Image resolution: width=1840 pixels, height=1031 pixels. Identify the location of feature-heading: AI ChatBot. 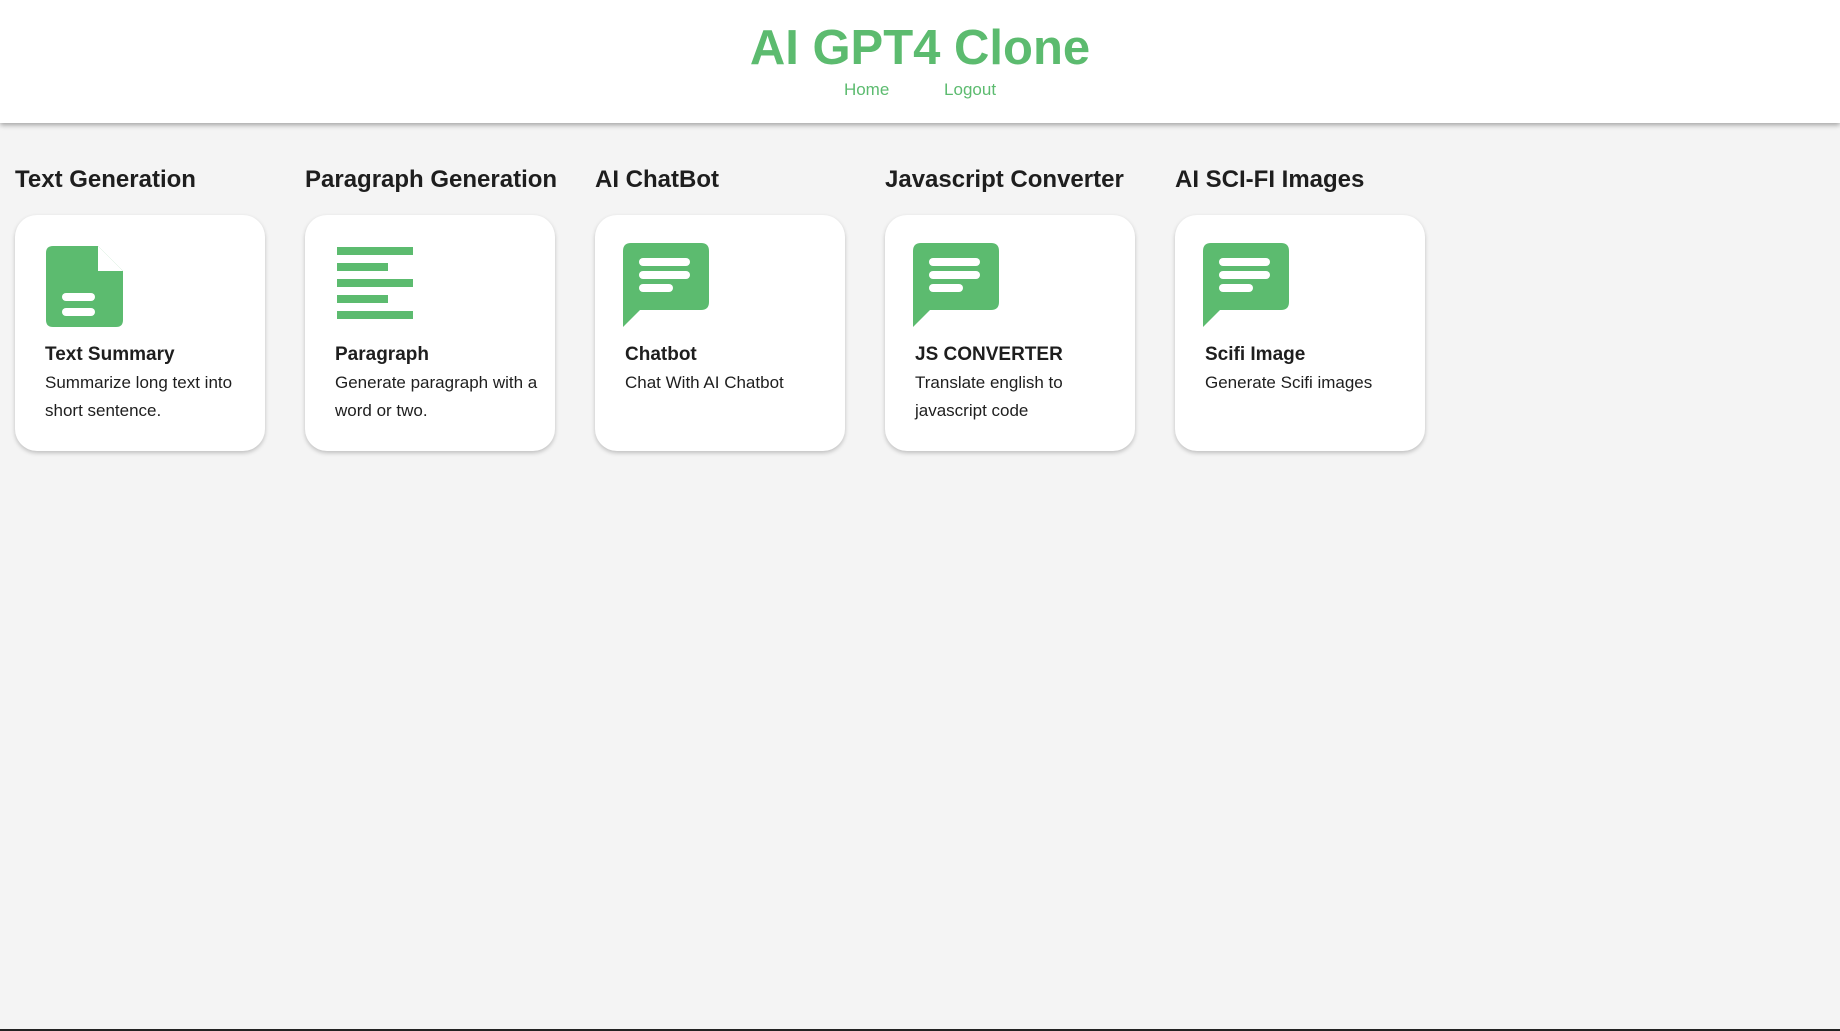
(657, 179).